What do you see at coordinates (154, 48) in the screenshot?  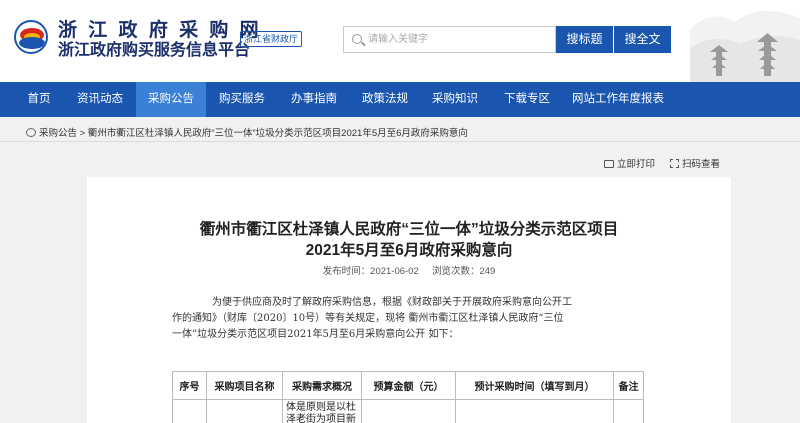 I see `site-subtitle: 浙江政府购买服务信息平台` at bounding box center [154, 48].